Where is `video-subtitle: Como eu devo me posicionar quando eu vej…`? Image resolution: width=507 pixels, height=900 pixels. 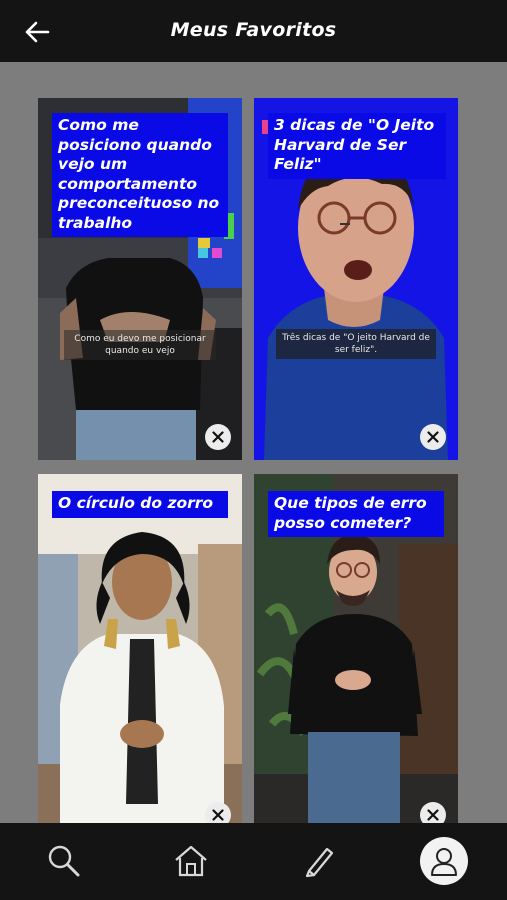 video-subtitle: Como eu devo me posicionar quando eu vej… is located at coordinates (140, 345).